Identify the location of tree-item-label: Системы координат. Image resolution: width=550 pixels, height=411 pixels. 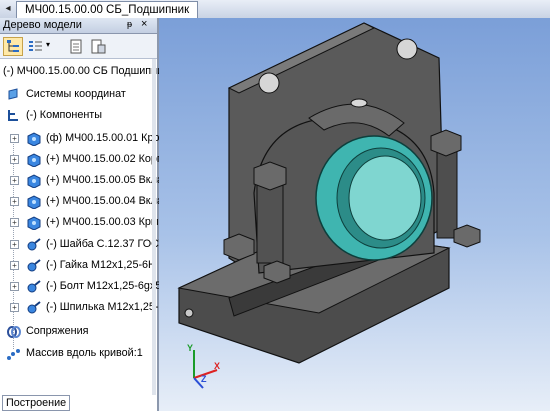
(76, 94).